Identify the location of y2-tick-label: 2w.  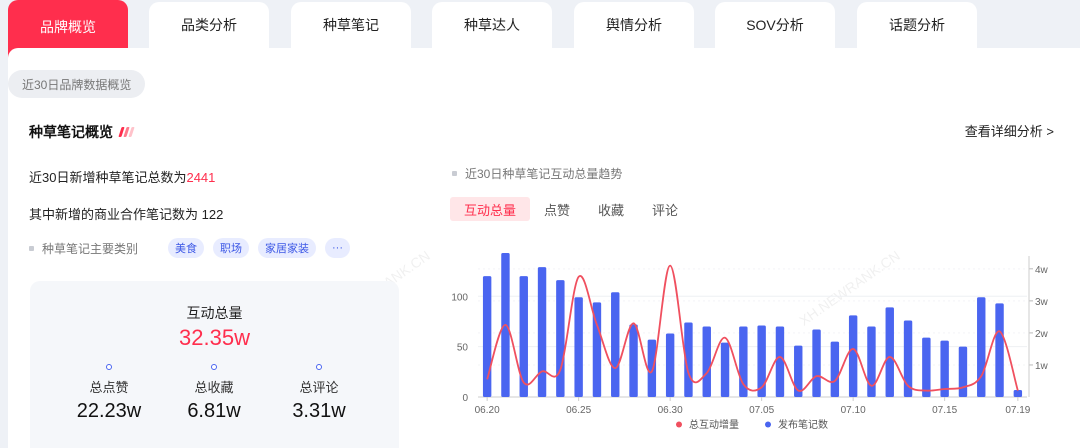
(1042, 334).